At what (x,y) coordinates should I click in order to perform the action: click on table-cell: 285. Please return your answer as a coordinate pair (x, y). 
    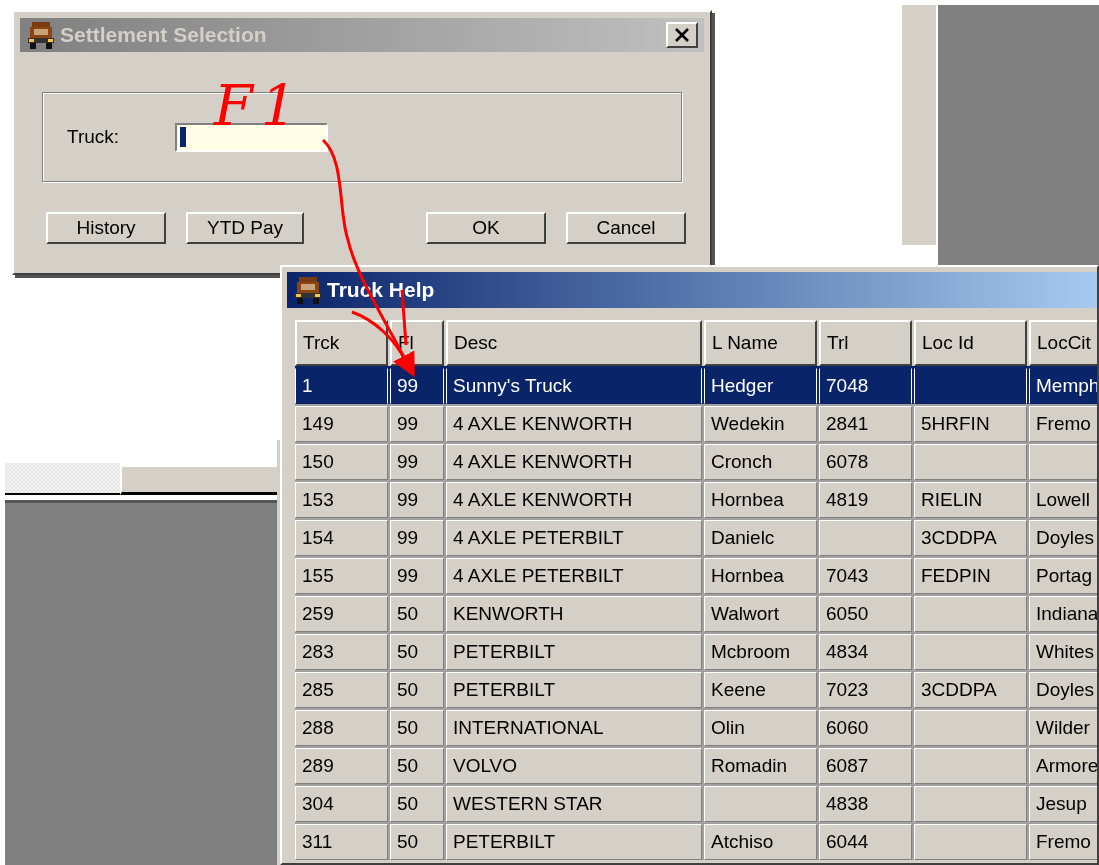
    Looking at the image, I should click on (341, 690).